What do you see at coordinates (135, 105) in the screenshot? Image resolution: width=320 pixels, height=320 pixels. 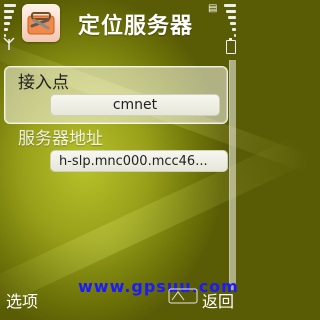 I see `setting-value-access-point: cmnet` at bounding box center [135, 105].